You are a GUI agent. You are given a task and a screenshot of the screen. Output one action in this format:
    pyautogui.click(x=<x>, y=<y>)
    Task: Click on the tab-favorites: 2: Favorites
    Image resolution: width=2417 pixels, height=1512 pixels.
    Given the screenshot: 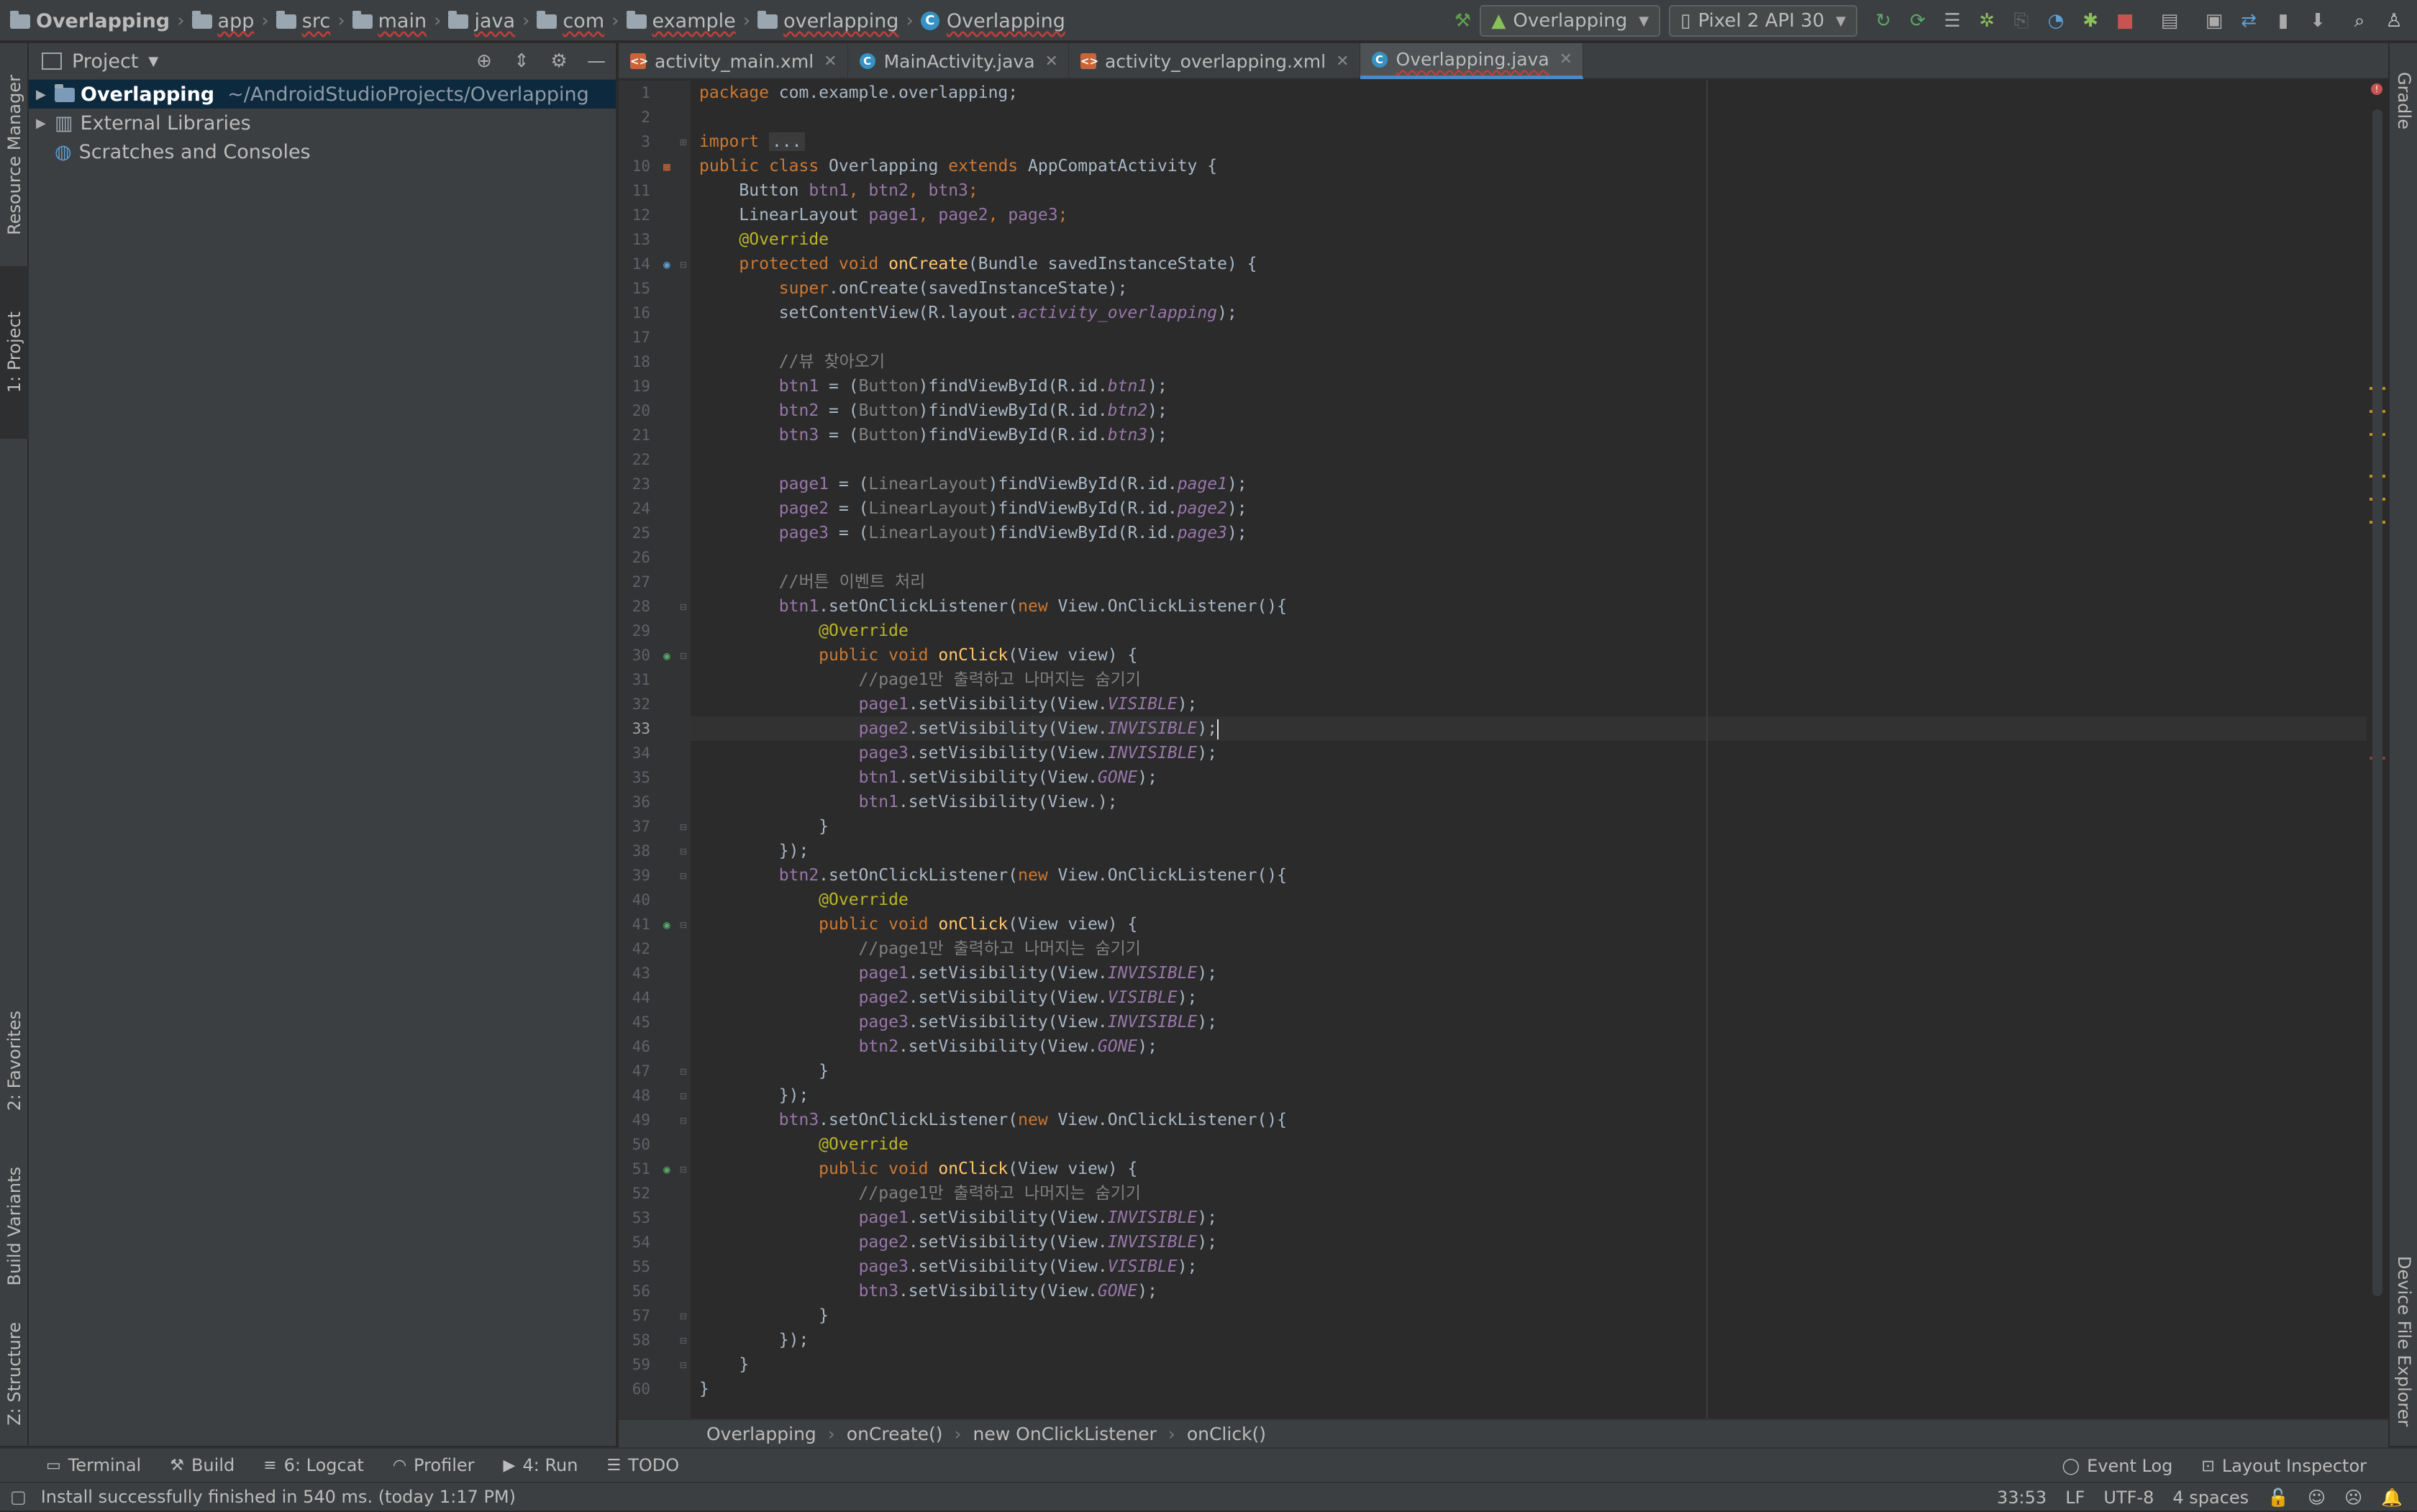 What is the action you would take?
    pyautogui.click(x=14, y=1061)
    